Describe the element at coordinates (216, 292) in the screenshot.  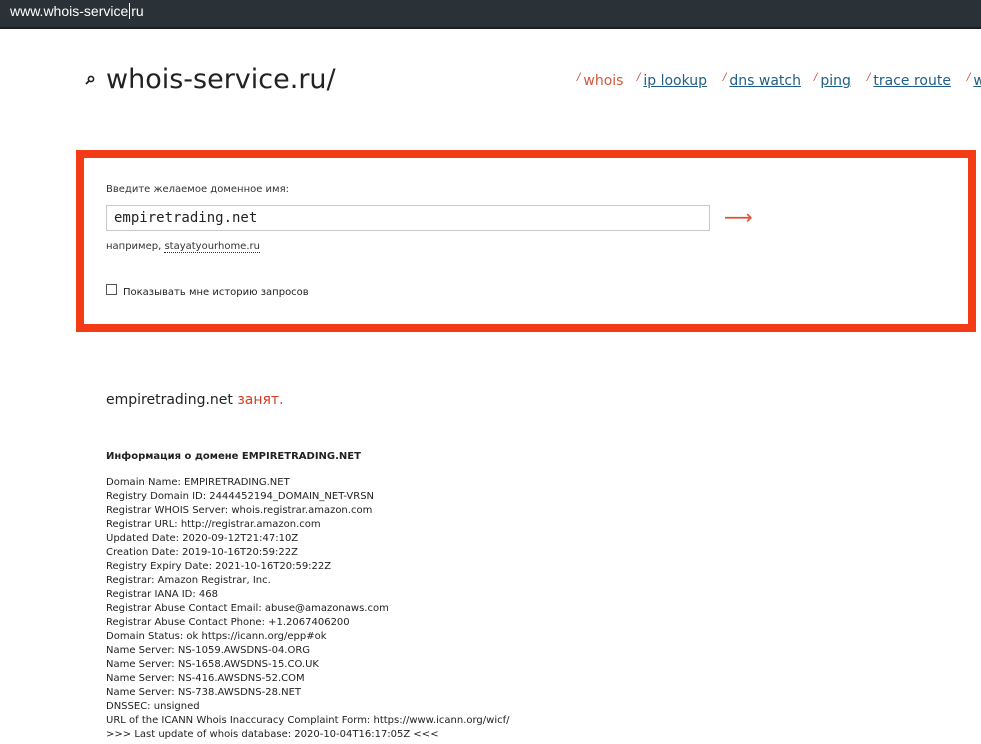
I see `history-checkbox-label: Показывать мне историю запросов` at that location.